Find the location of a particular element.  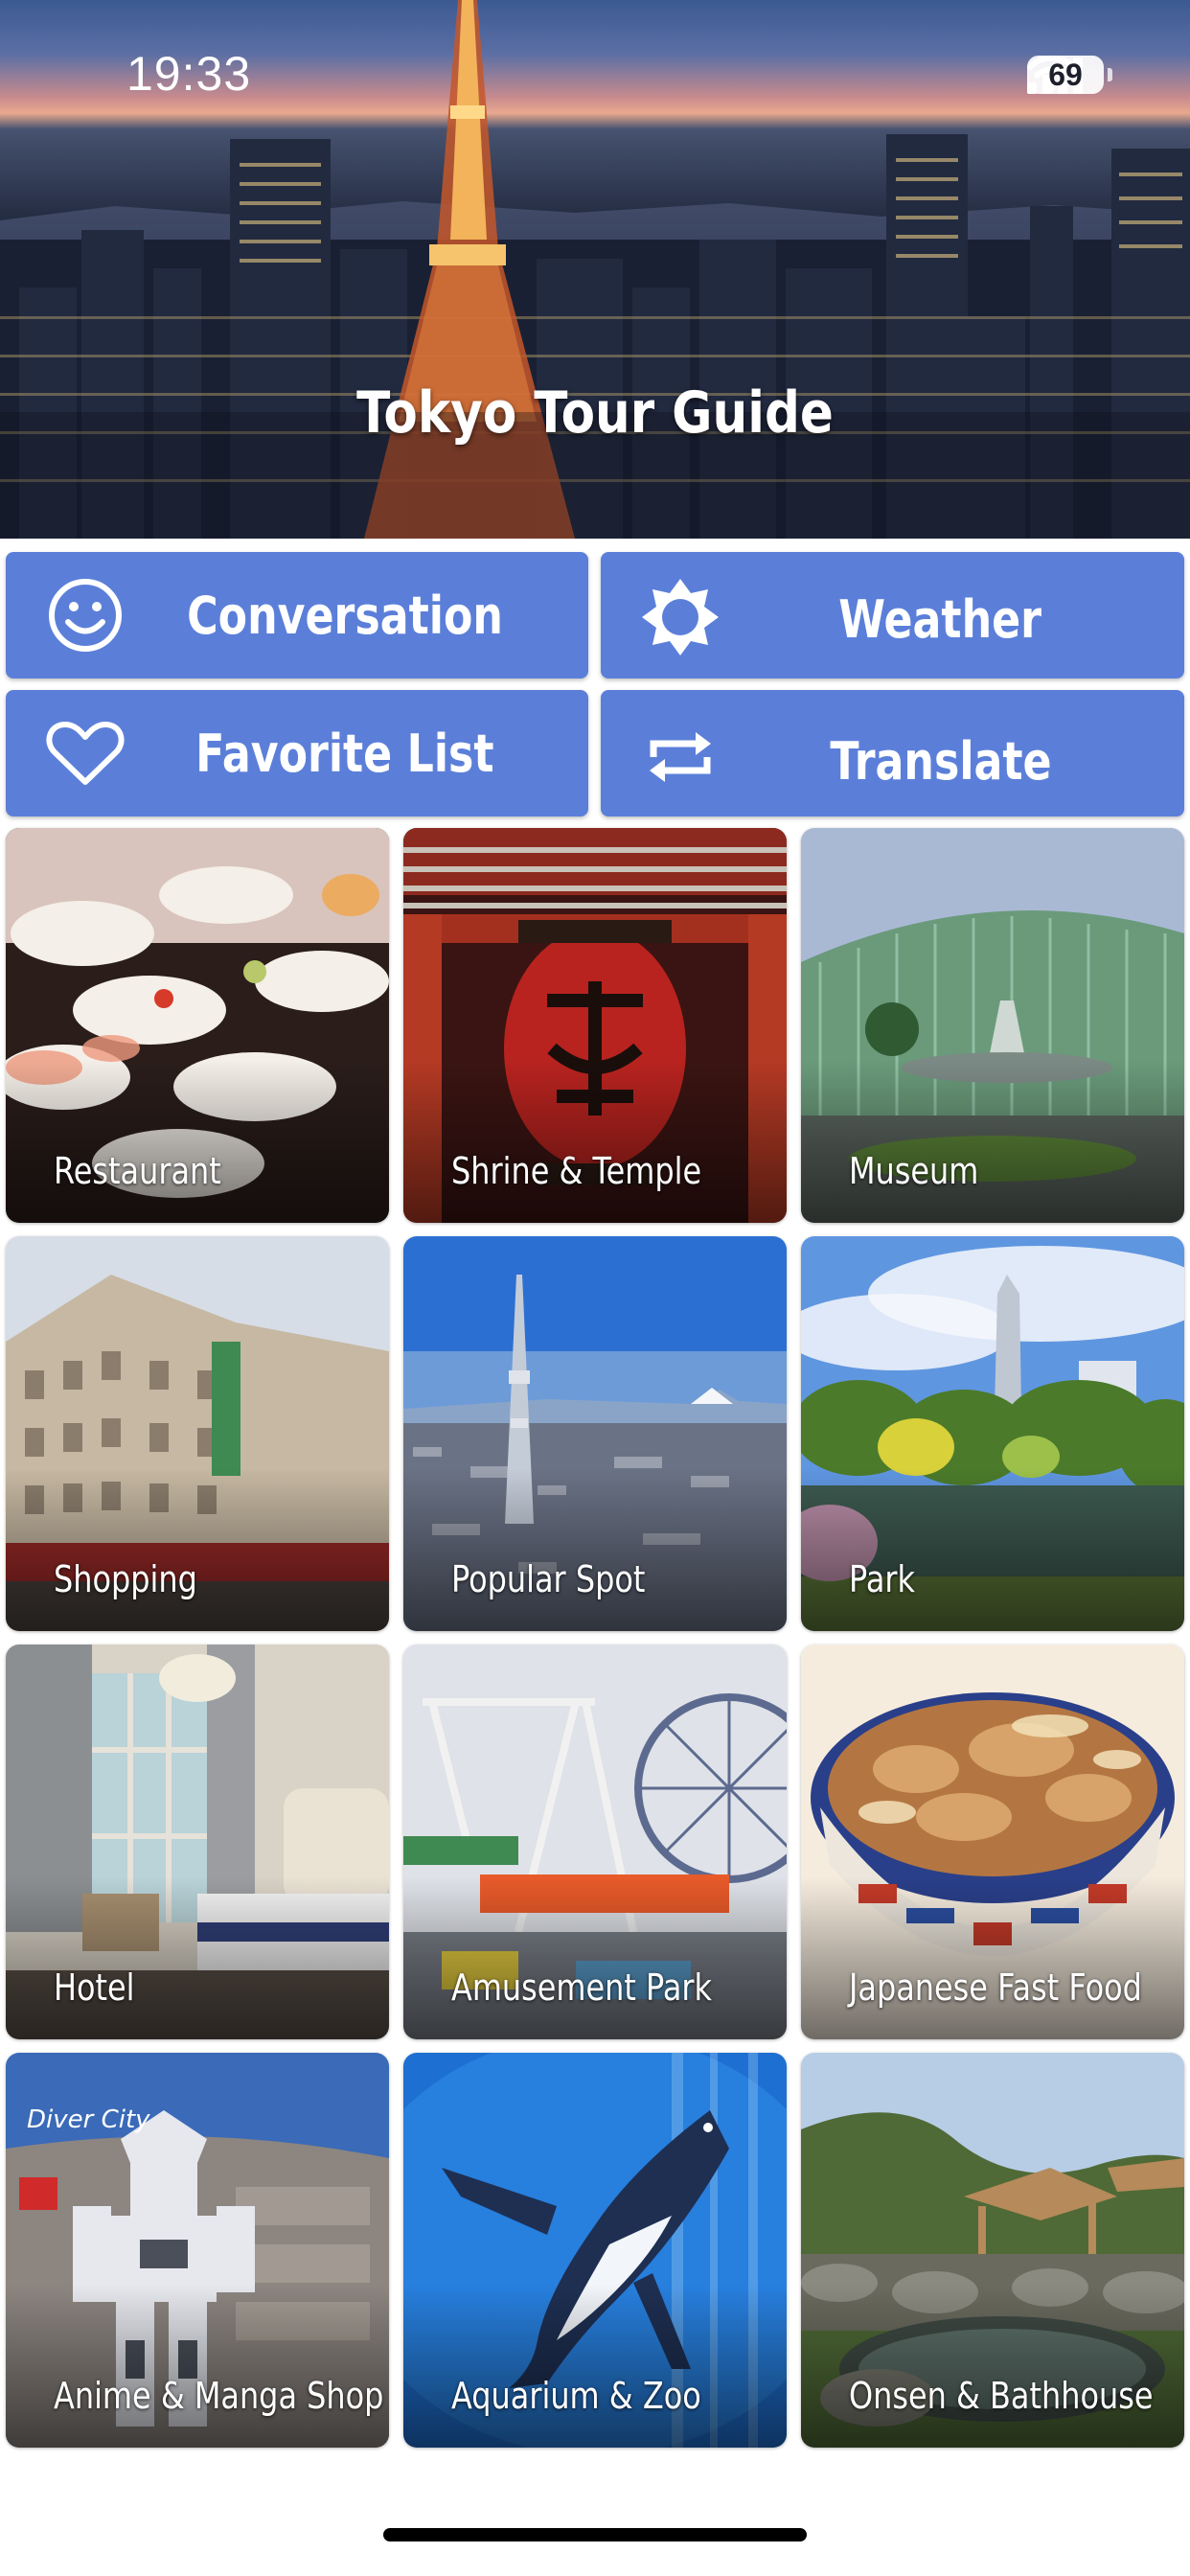

weather-label: Weather is located at coordinates (940, 619).